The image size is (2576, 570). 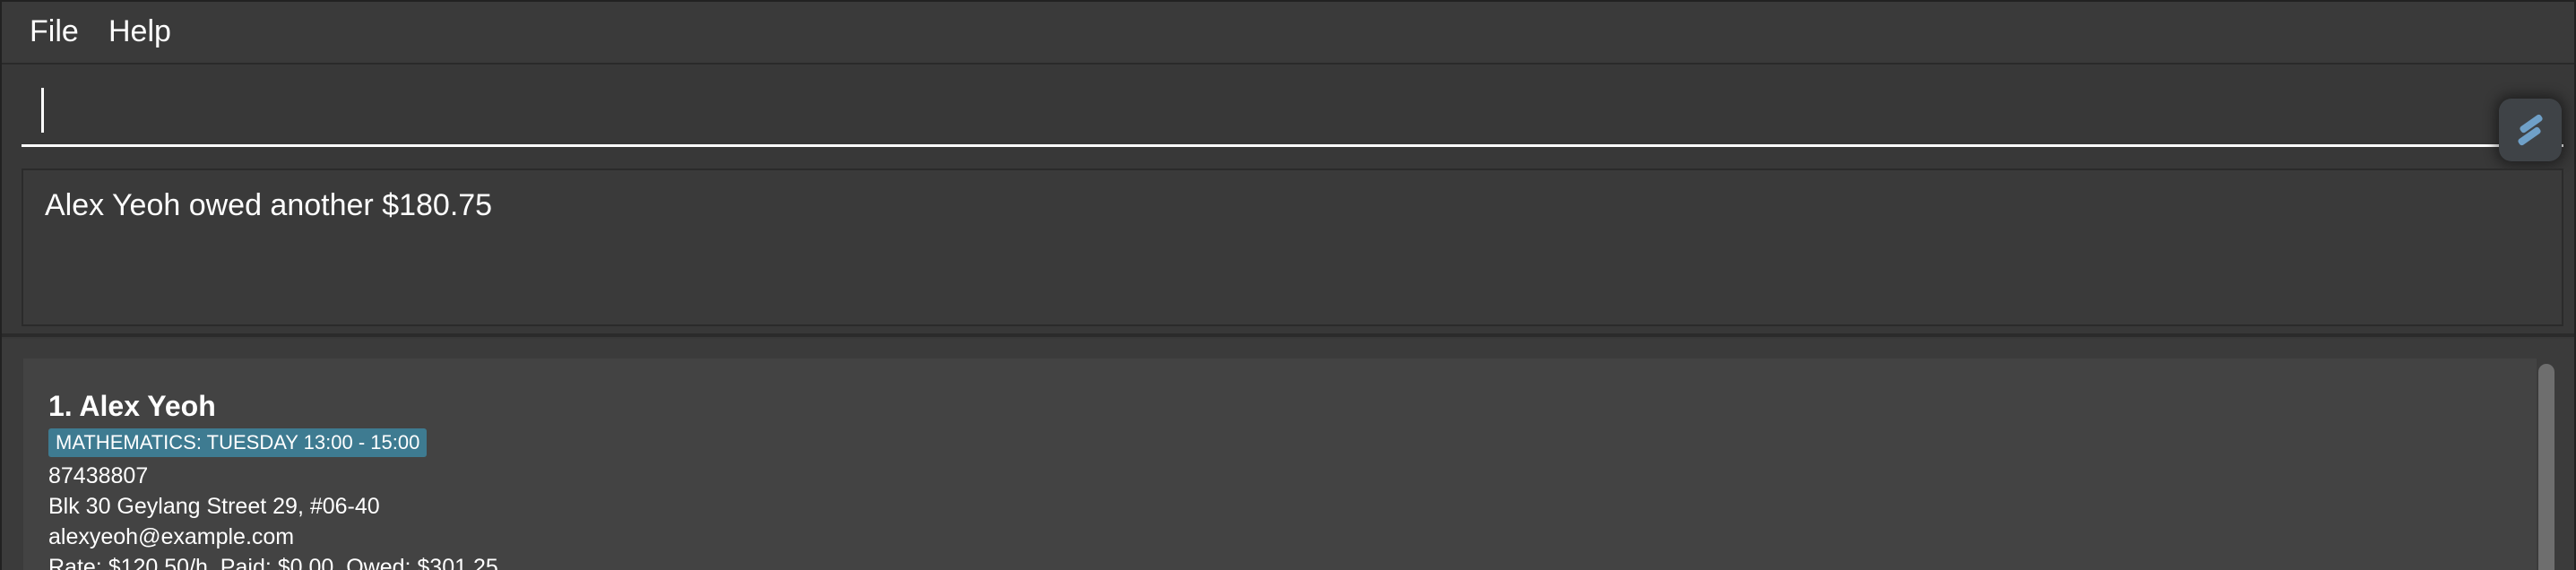 I want to click on send-button, so click(x=2530, y=130).